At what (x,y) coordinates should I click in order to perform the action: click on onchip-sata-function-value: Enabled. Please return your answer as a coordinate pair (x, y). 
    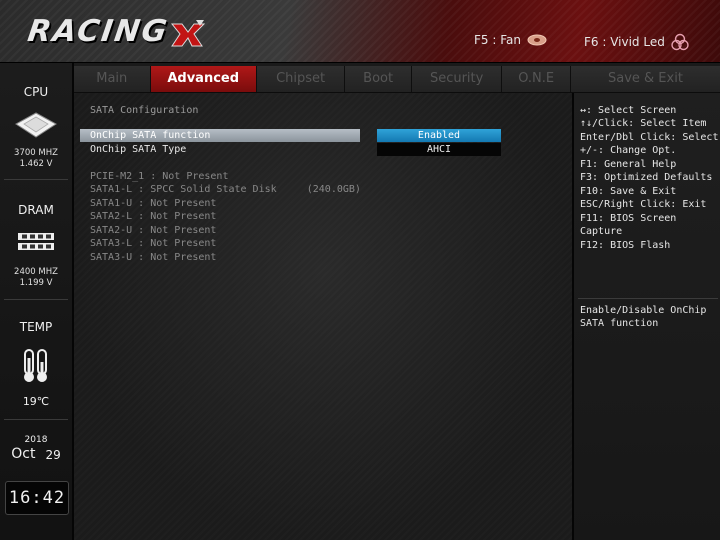
    Looking at the image, I should click on (439, 135).